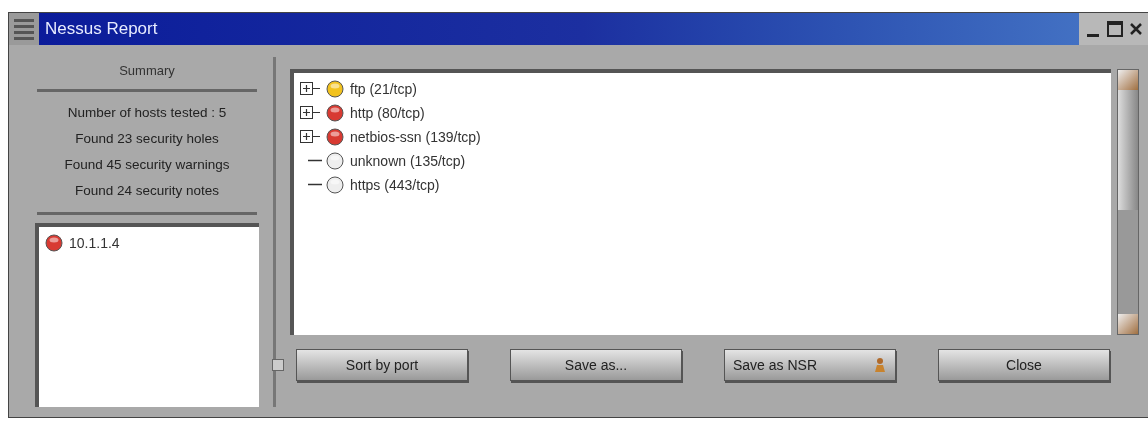 This screenshot has height=423, width=1148. Describe the element at coordinates (147, 190) in the screenshot. I see `summary-line: Found 24 security notes` at that location.